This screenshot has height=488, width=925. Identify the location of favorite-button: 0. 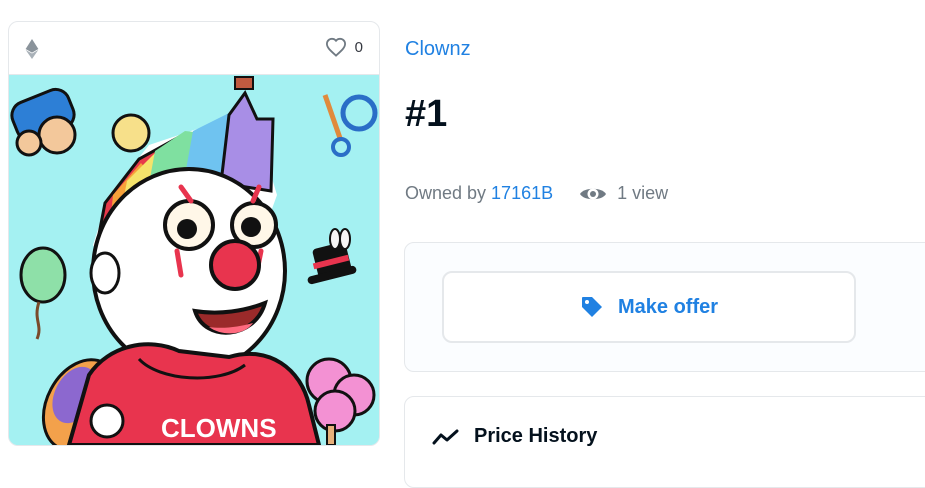
(344, 47).